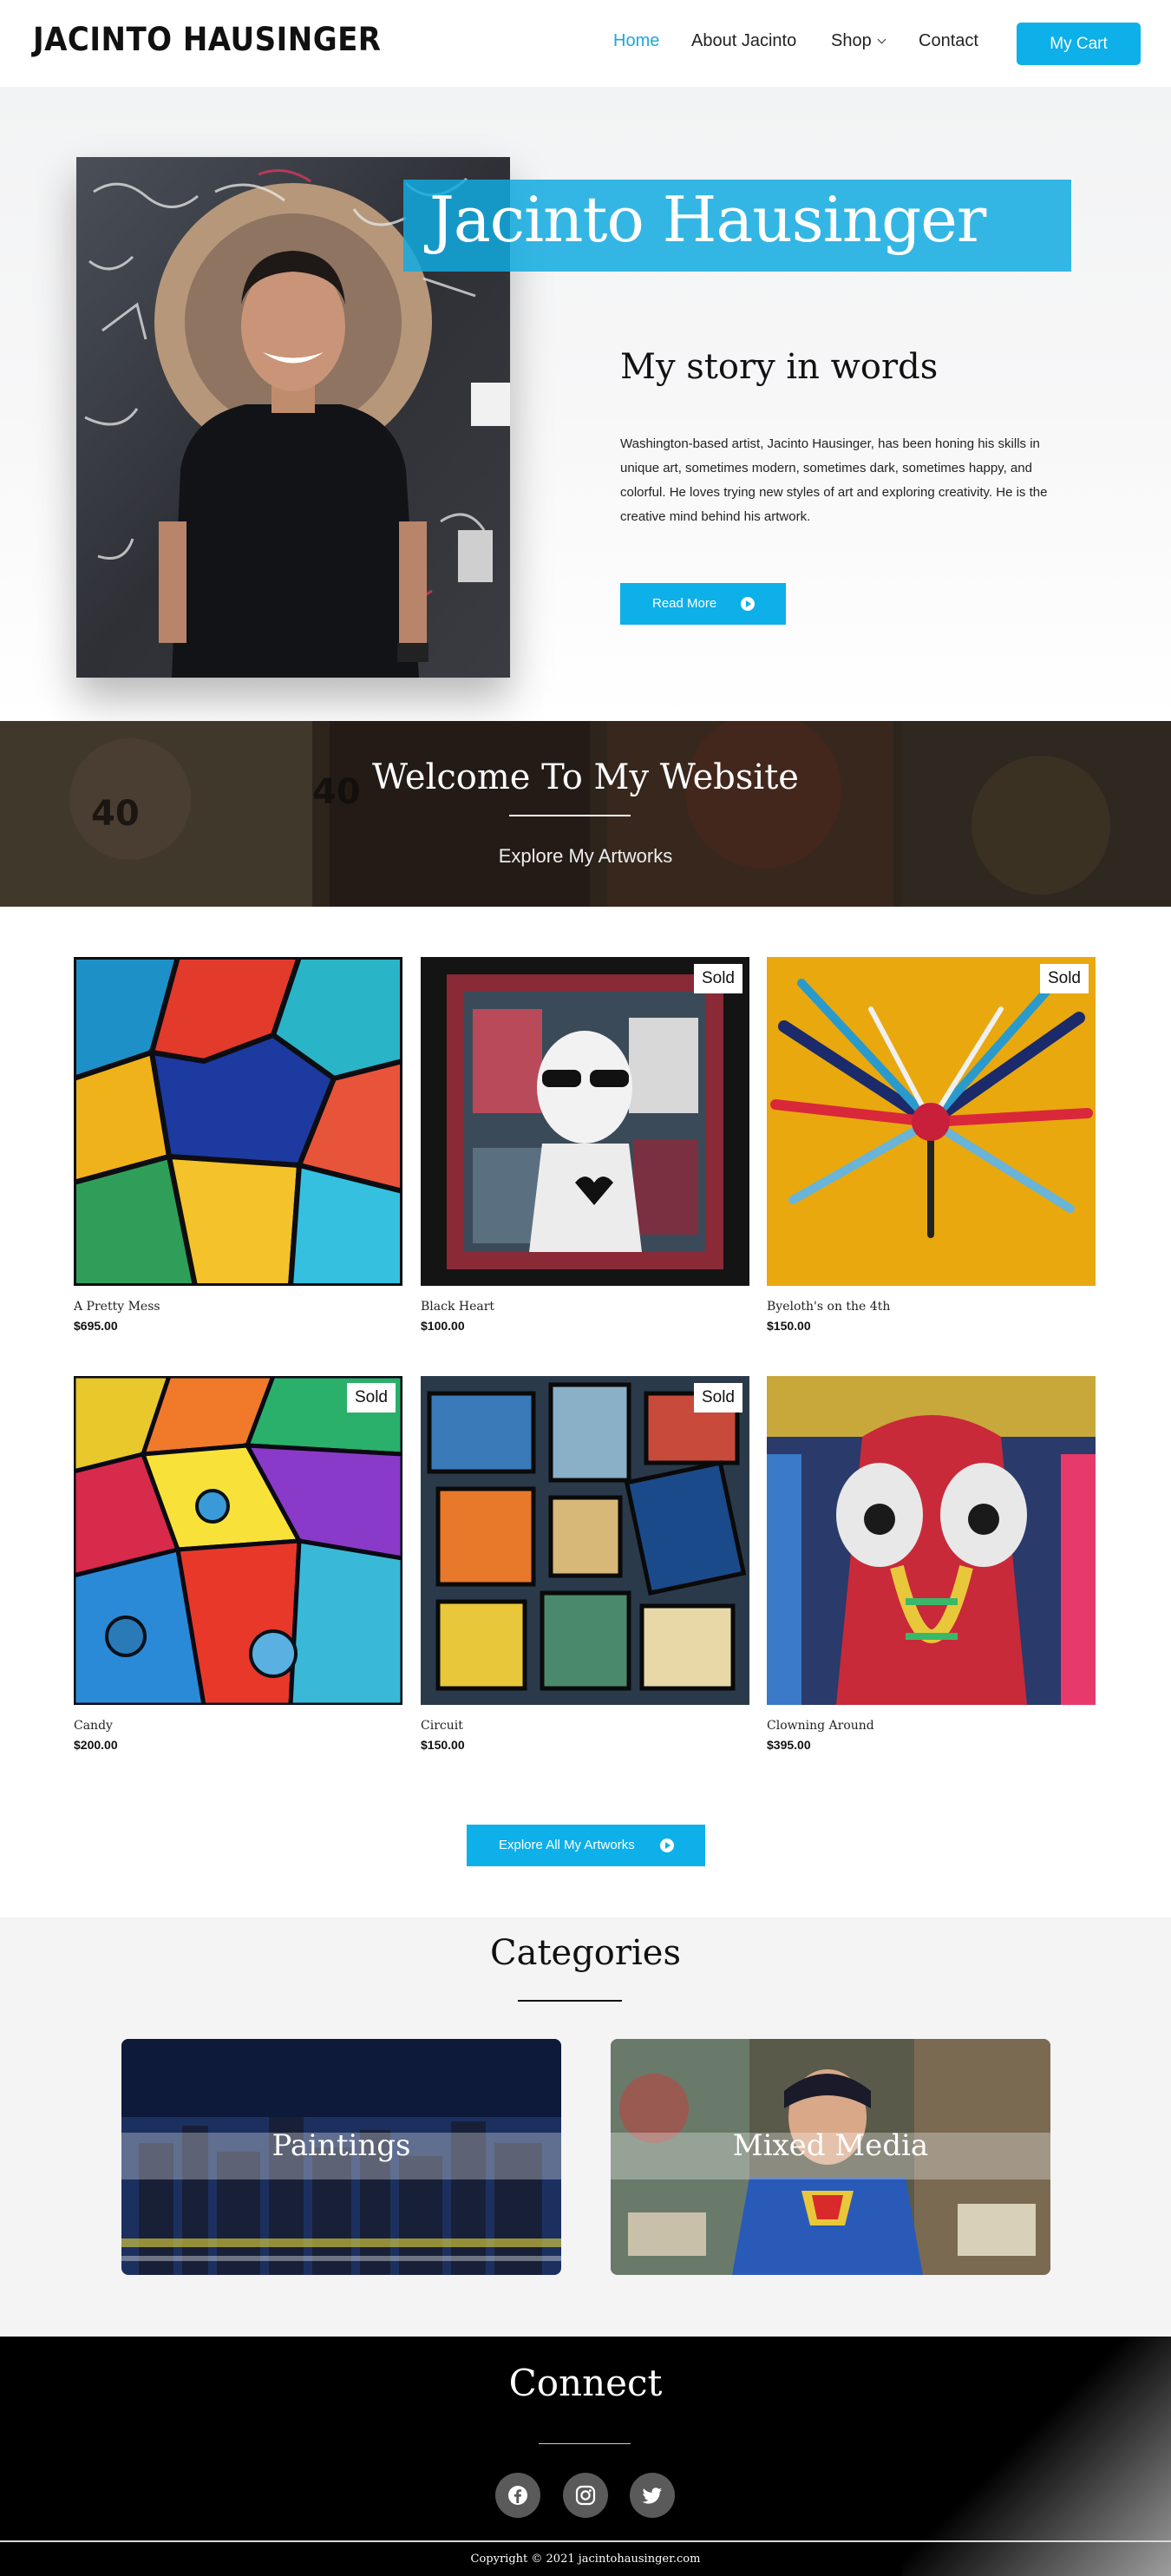  I want to click on product-name: Circuit, so click(585, 1726).